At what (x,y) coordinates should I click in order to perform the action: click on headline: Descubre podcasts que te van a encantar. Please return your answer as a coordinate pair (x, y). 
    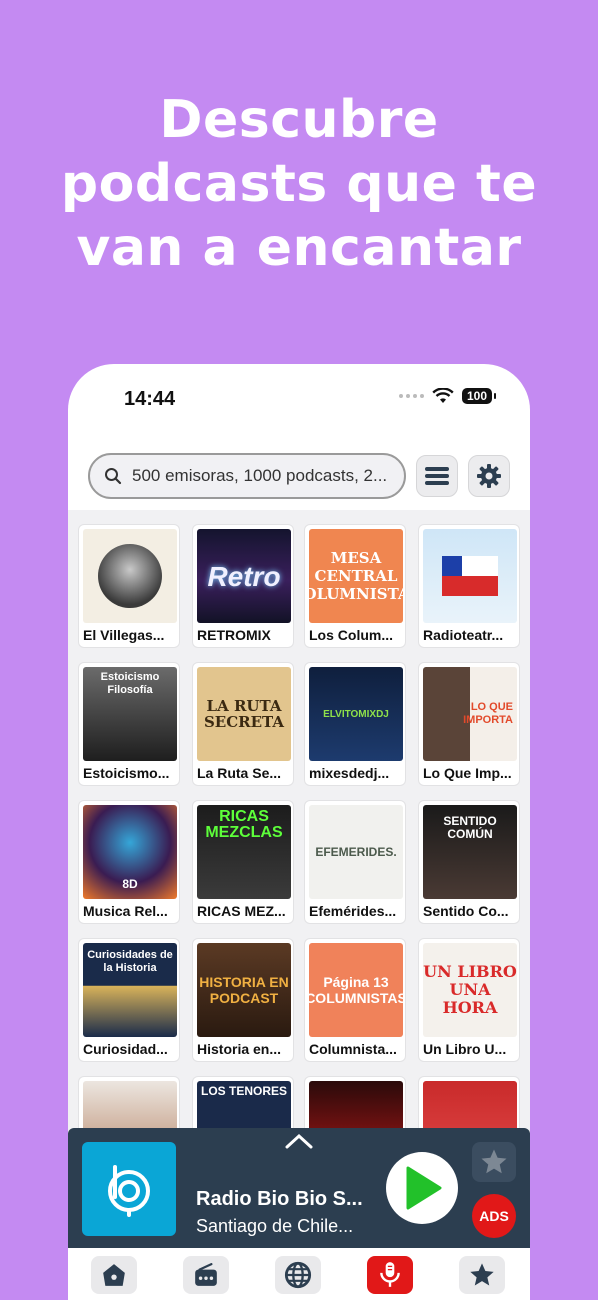
    Looking at the image, I should click on (299, 184).